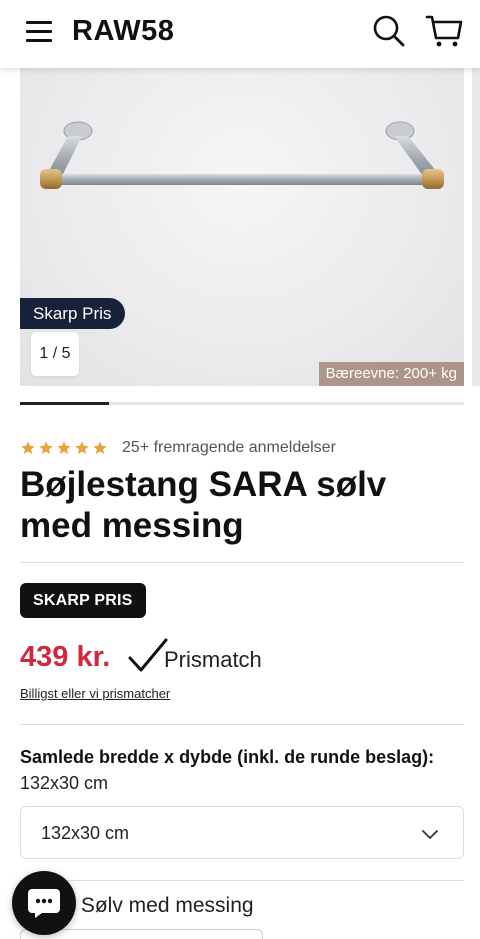 The height and width of the screenshot is (939, 480). Describe the element at coordinates (391, 374) in the screenshot. I see `capacity-label: Bæreevne: 200+ kg` at that location.